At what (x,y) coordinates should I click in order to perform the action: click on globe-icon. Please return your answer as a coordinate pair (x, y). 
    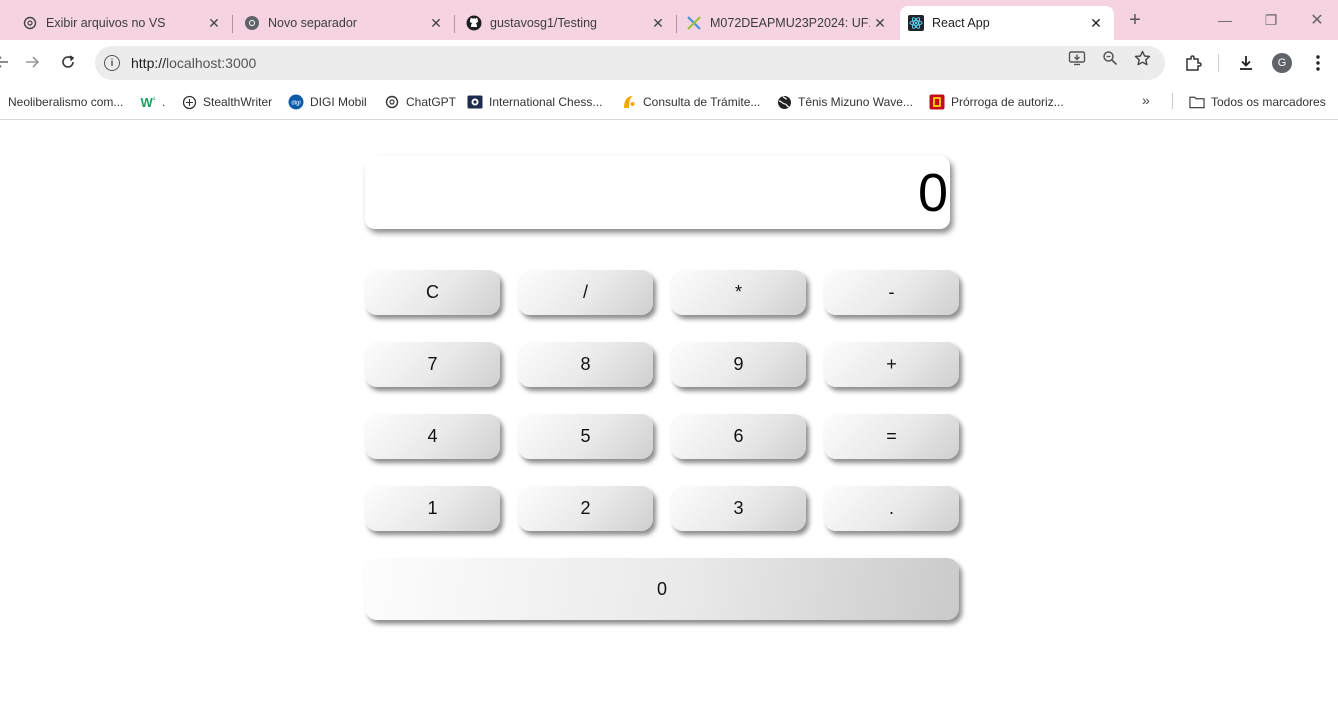
    Looking at the image, I should click on (784, 102).